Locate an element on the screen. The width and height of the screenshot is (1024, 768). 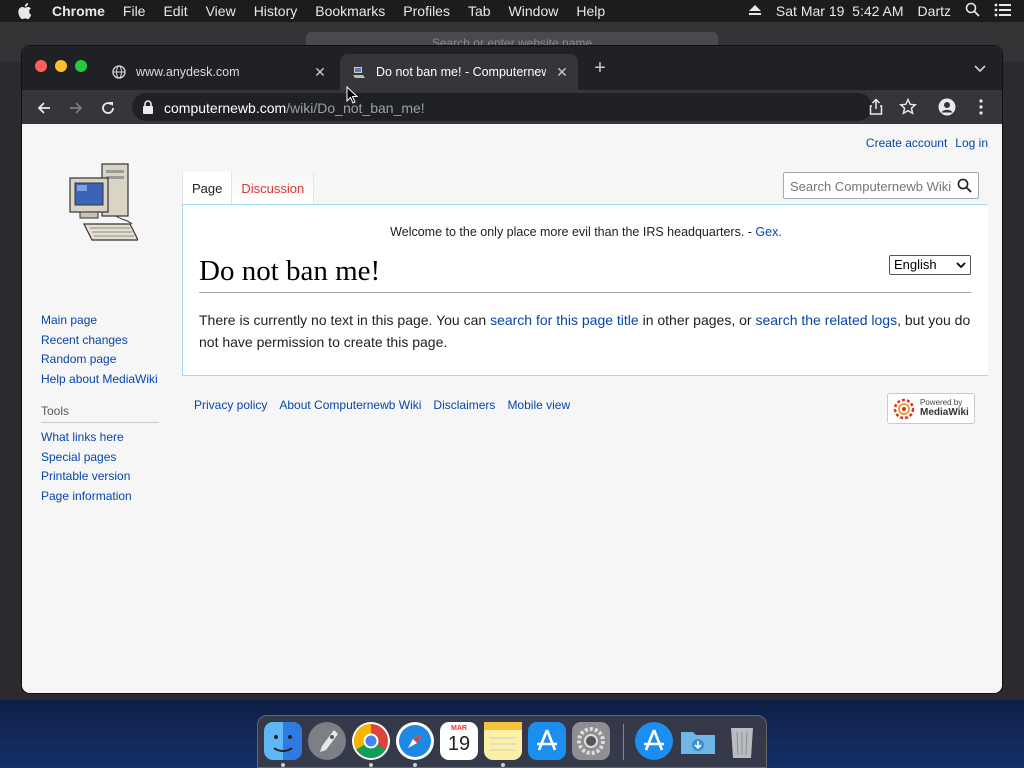
tab-title: Do not ban me! - Computernewb Wiki is located at coordinates (461, 72).